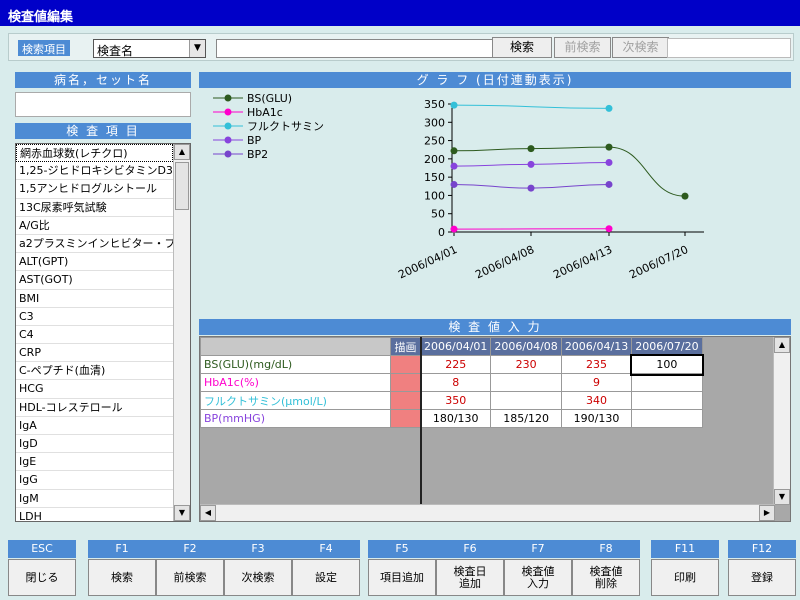 This screenshot has width=800, height=600. I want to click on disease-set-field, so click(103, 104).